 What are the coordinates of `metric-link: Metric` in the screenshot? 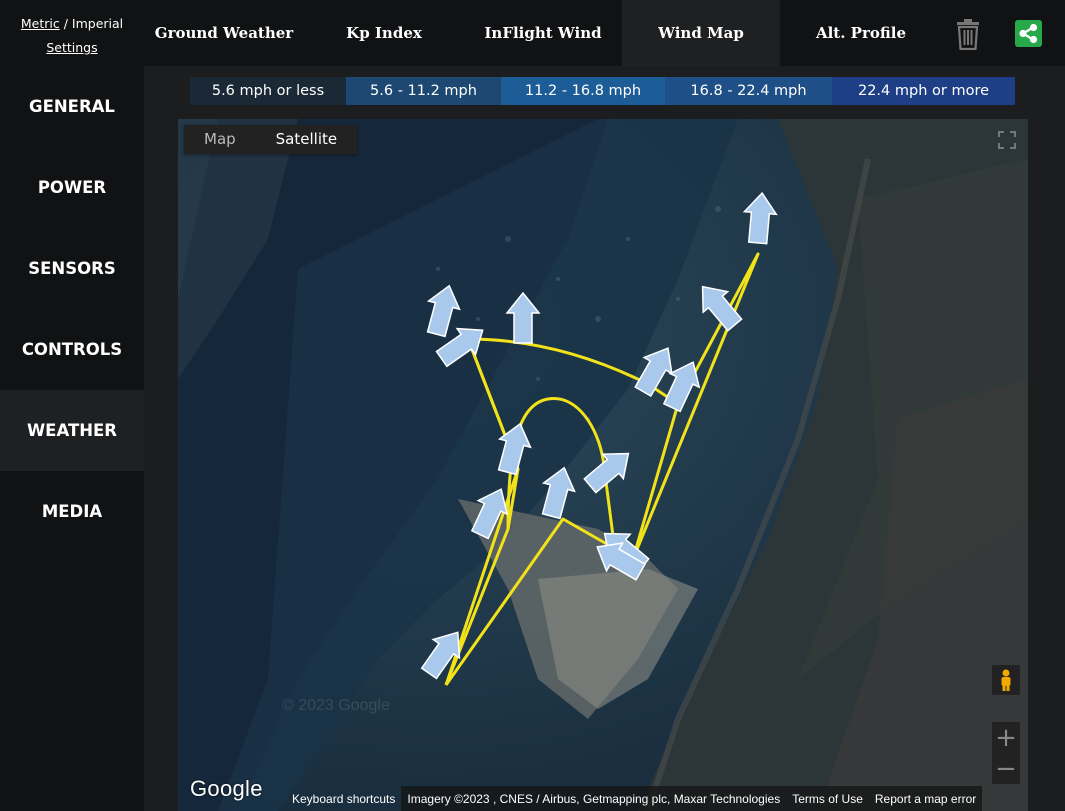 It's located at (40, 23).